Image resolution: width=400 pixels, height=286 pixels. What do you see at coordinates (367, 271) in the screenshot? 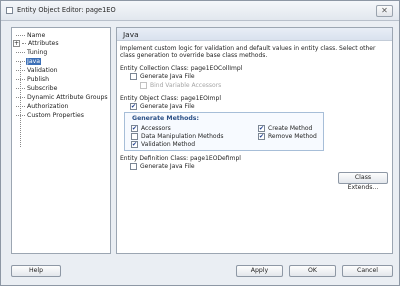
I see `cancel-button: Cancel` at bounding box center [367, 271].